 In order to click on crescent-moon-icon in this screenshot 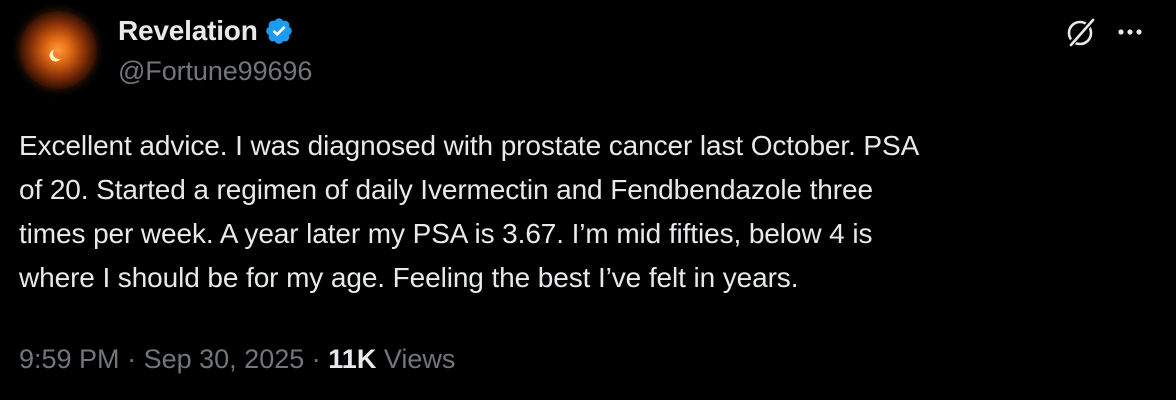, I will do `click(59, 53)`.